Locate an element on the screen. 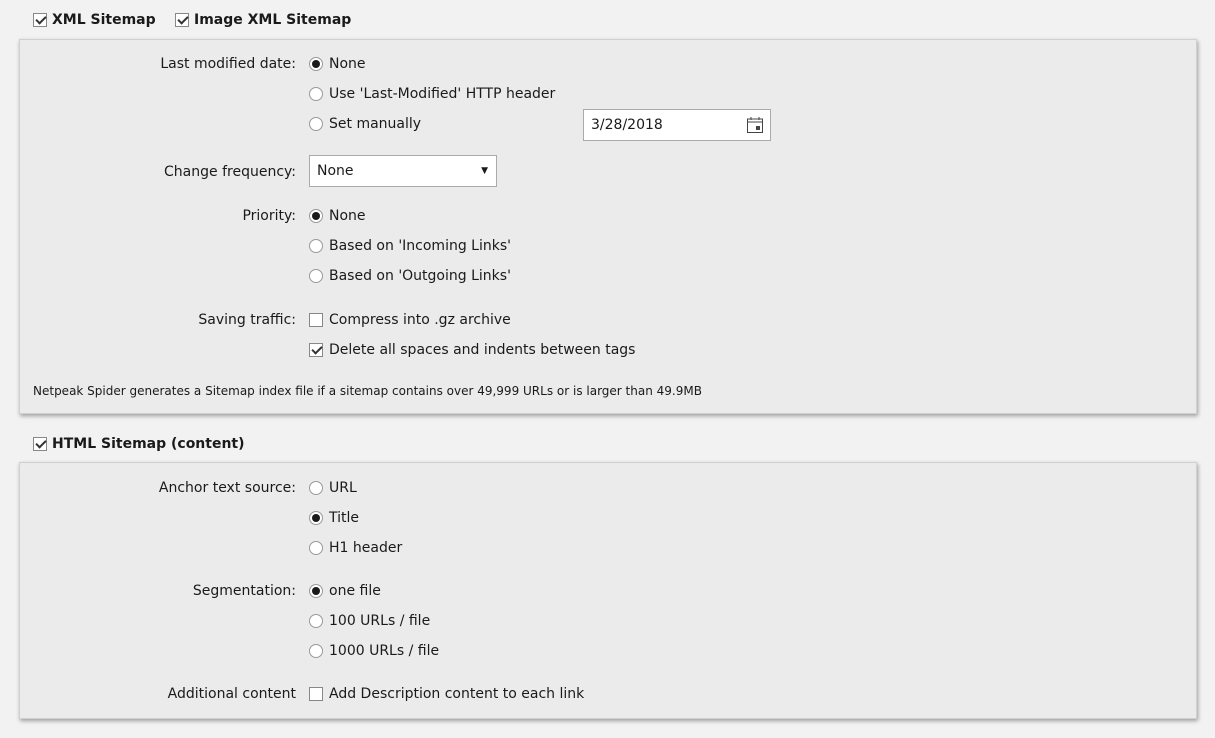 The height and width of the screenshot is (738, 1215). anchor-h1-radio: H1 header is located at coordinates (355, 548).